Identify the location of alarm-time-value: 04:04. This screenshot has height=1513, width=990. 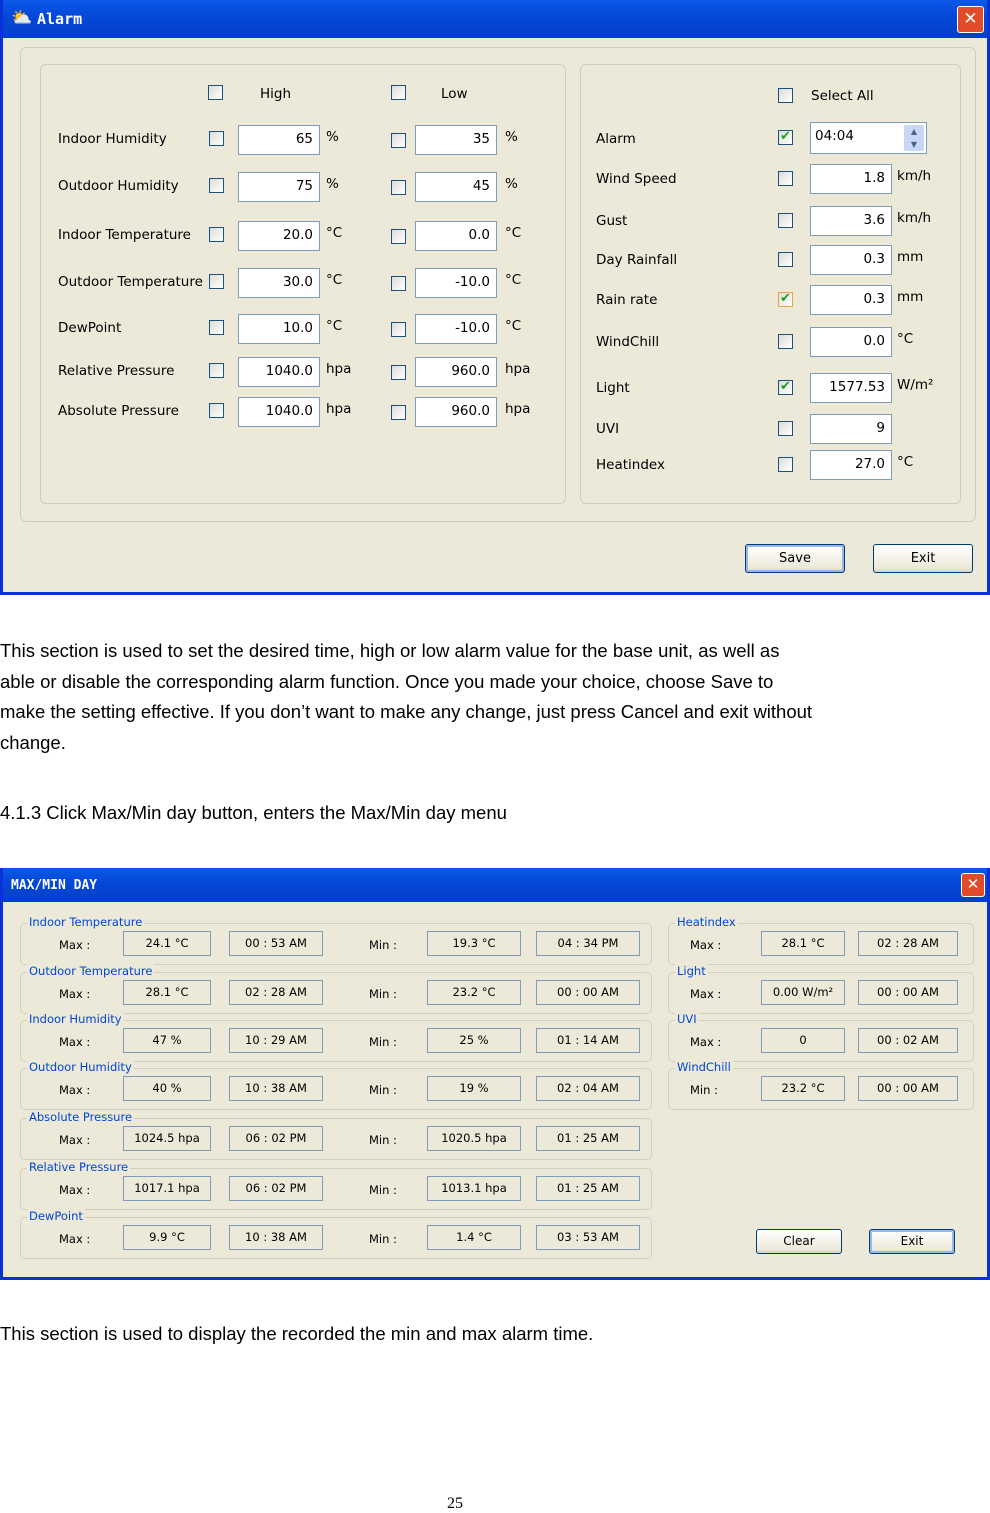
(834, 136).